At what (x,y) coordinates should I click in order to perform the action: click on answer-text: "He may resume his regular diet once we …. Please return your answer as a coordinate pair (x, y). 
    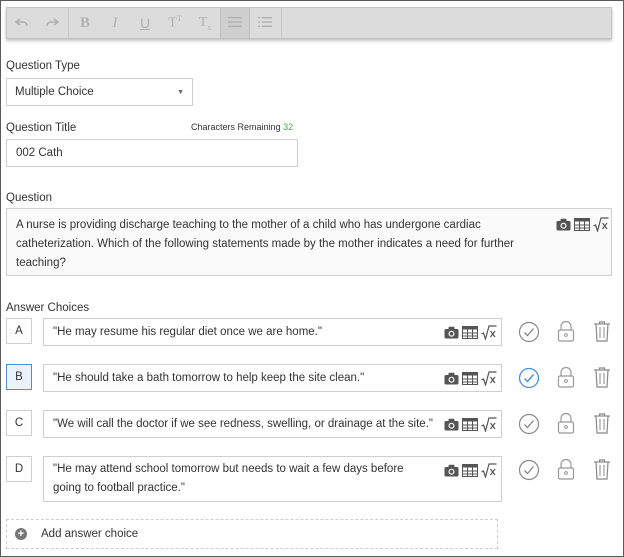
    Looking at the image, I should click on (187, 332).